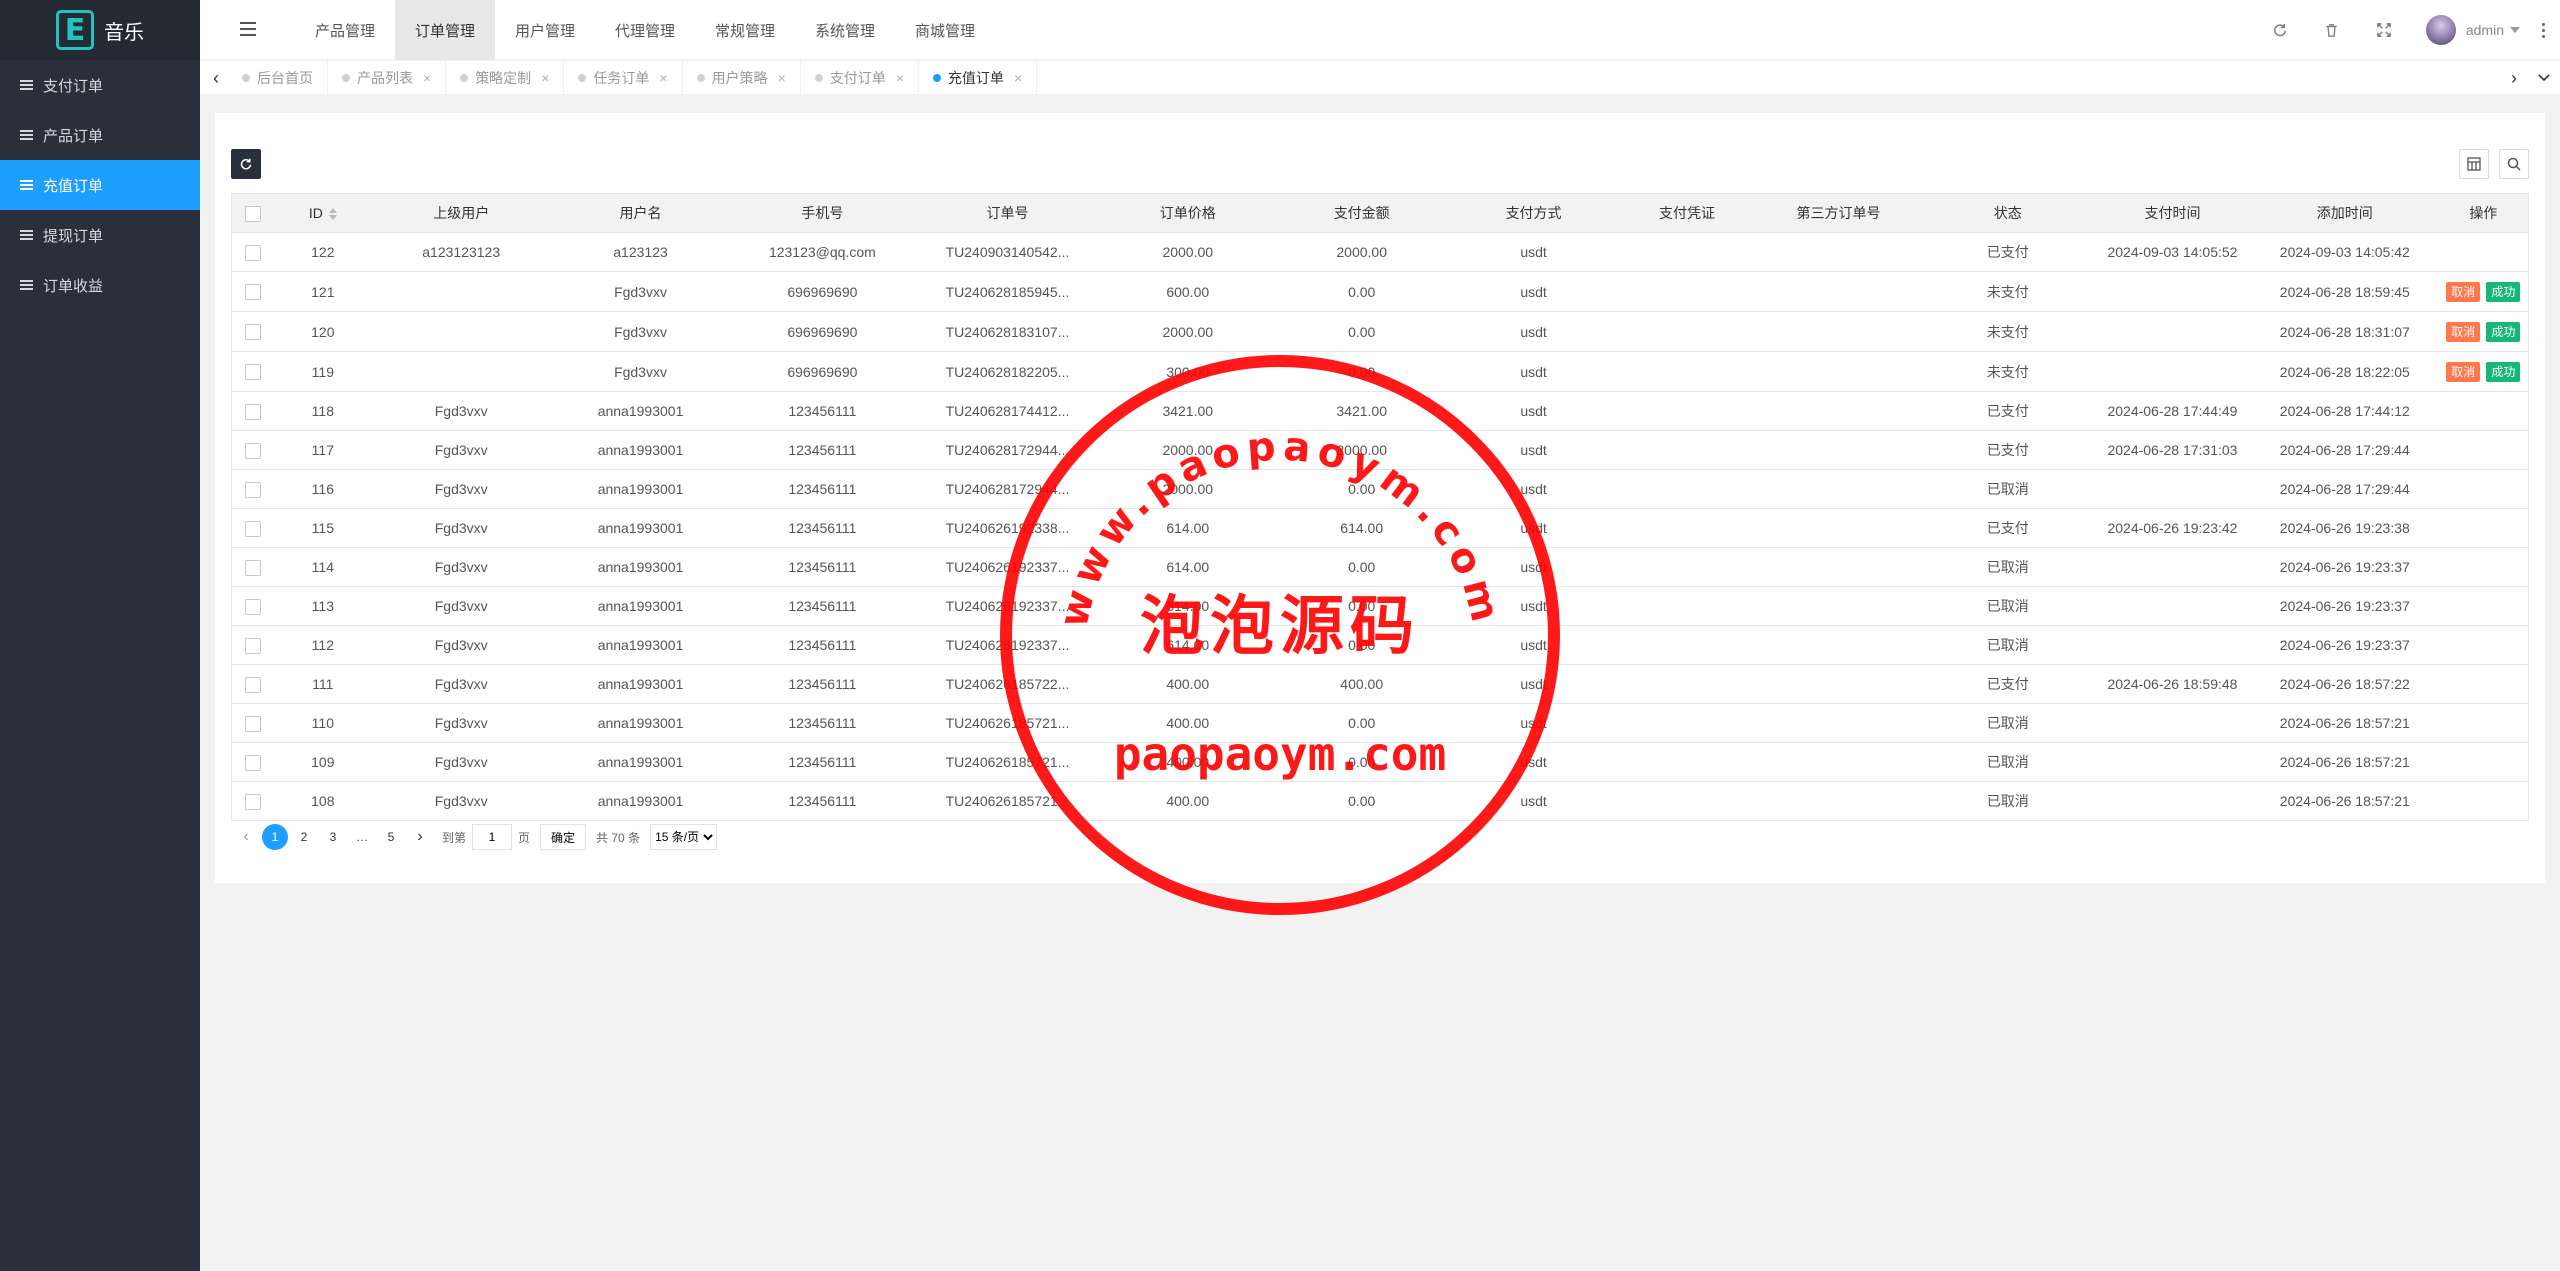  What do you see at coordinates (322, 252) in the screenshot?
I see `cell-id: 122` at bounding box center [322, 252].